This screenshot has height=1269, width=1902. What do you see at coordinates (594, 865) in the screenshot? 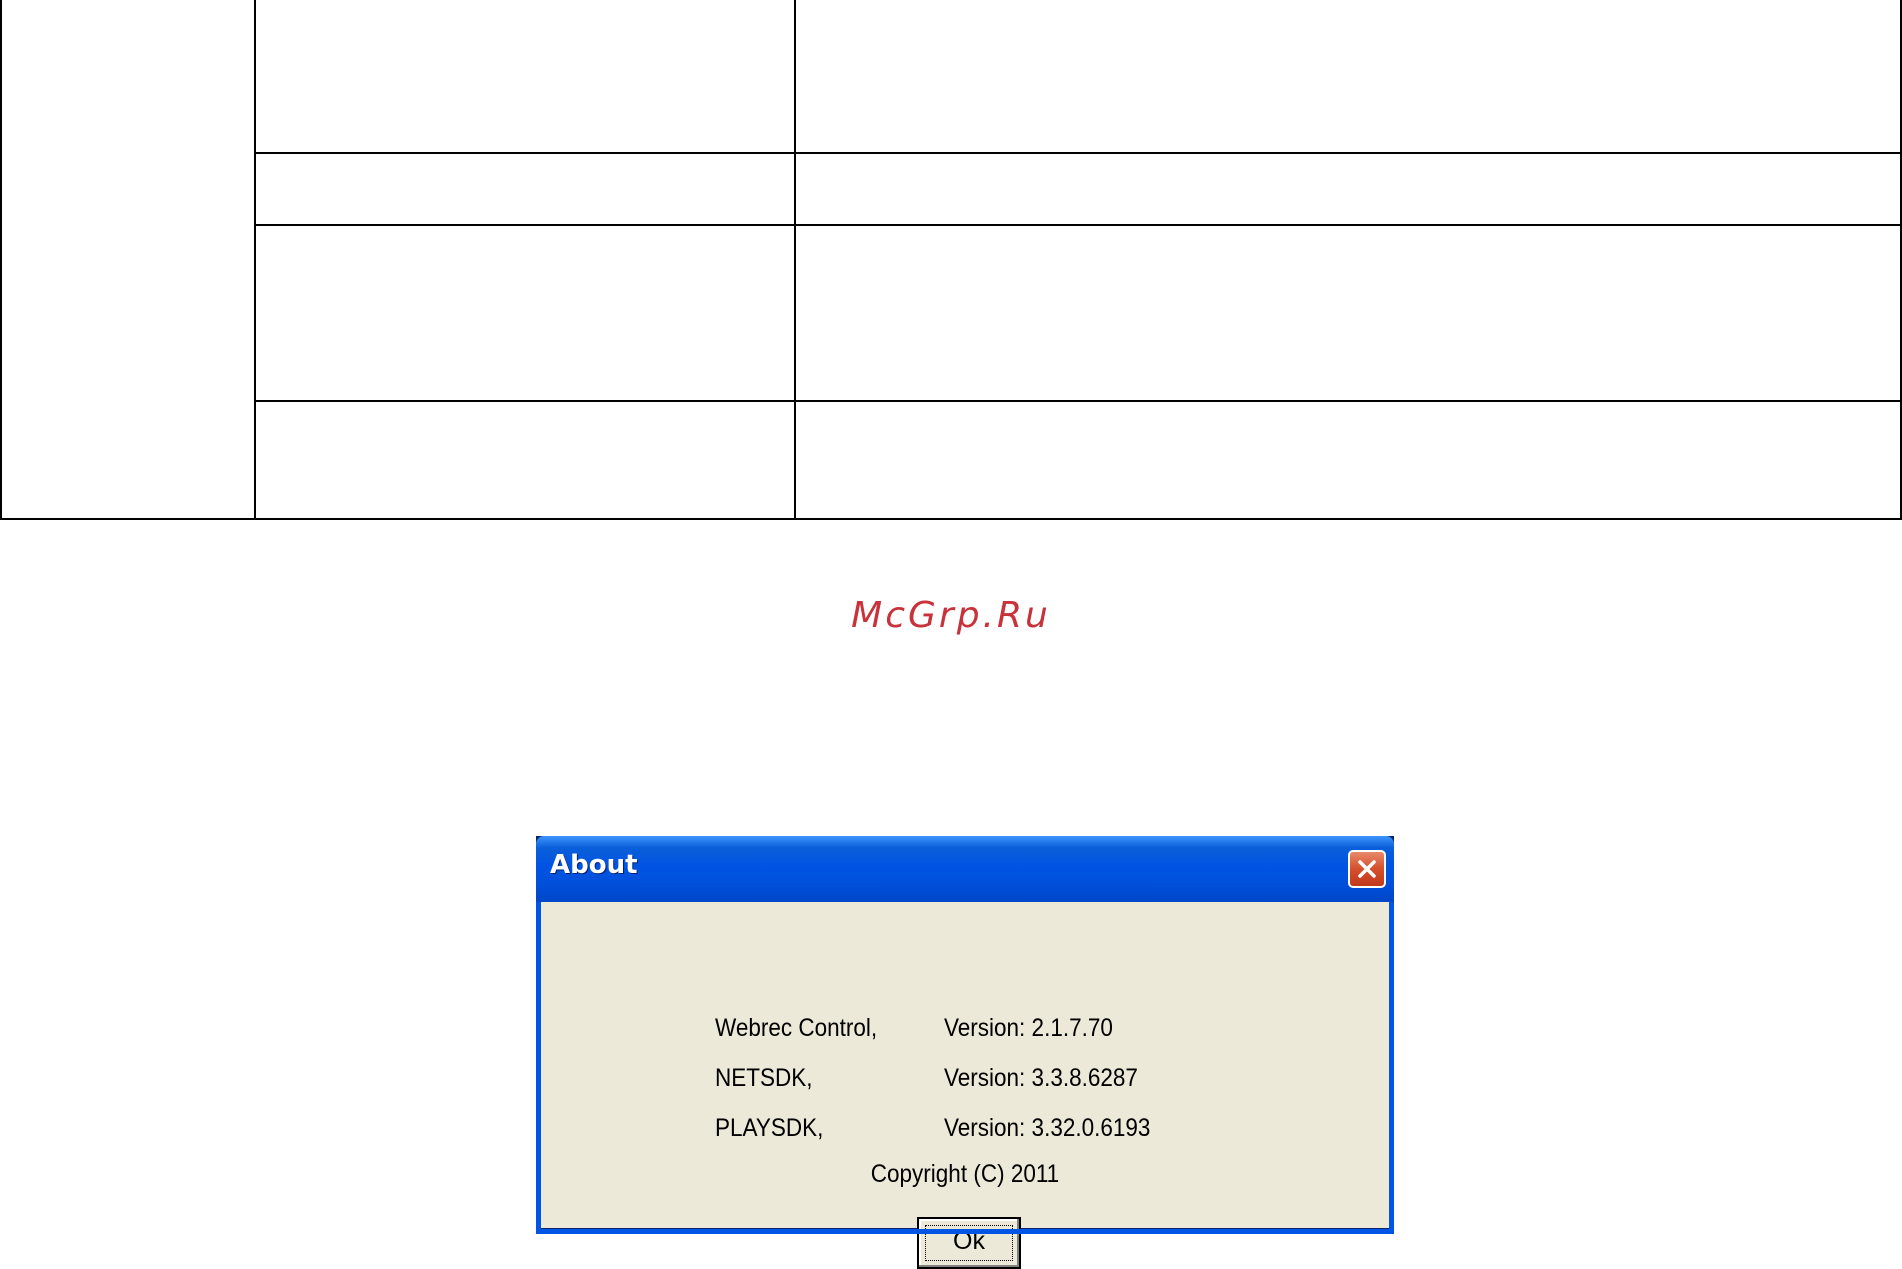
I see `dialog-title: About` at bounding box center [594, 865].